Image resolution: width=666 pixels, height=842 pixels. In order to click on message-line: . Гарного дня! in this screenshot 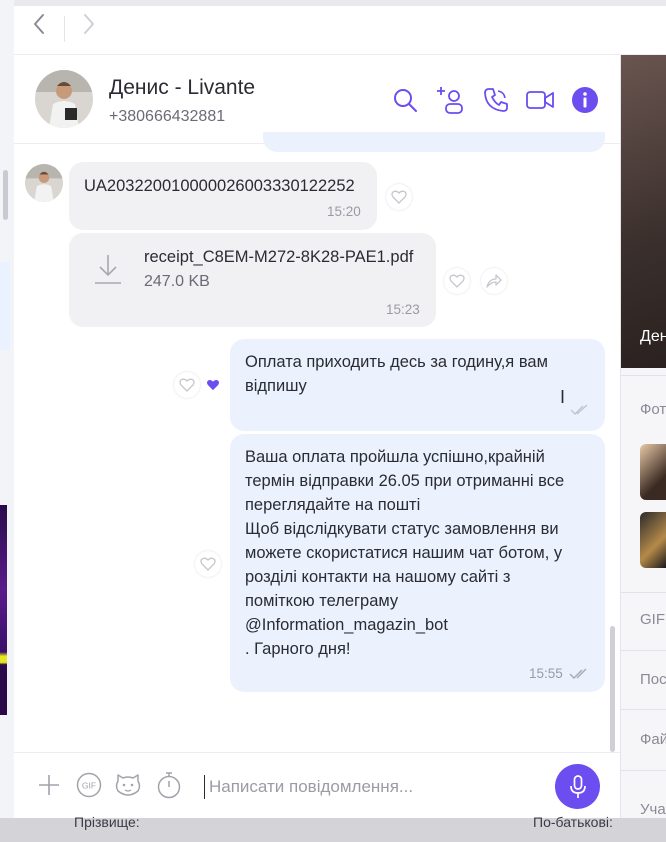, I will do `click(298, 649)`.